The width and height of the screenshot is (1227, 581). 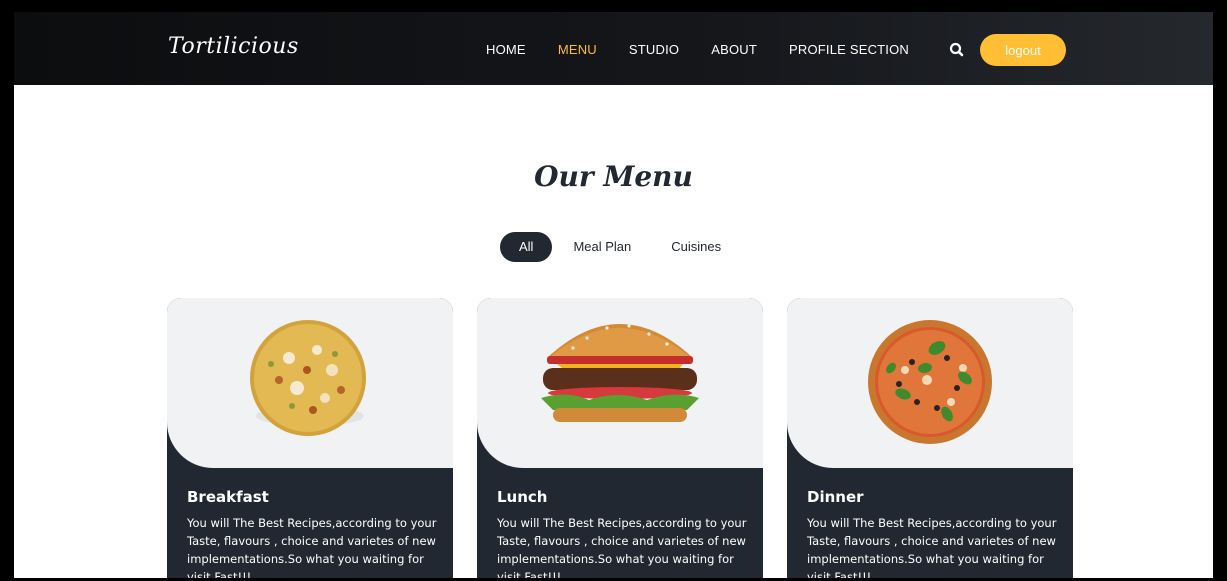 I want to click on pizza-image, so click(x=930, y=382).